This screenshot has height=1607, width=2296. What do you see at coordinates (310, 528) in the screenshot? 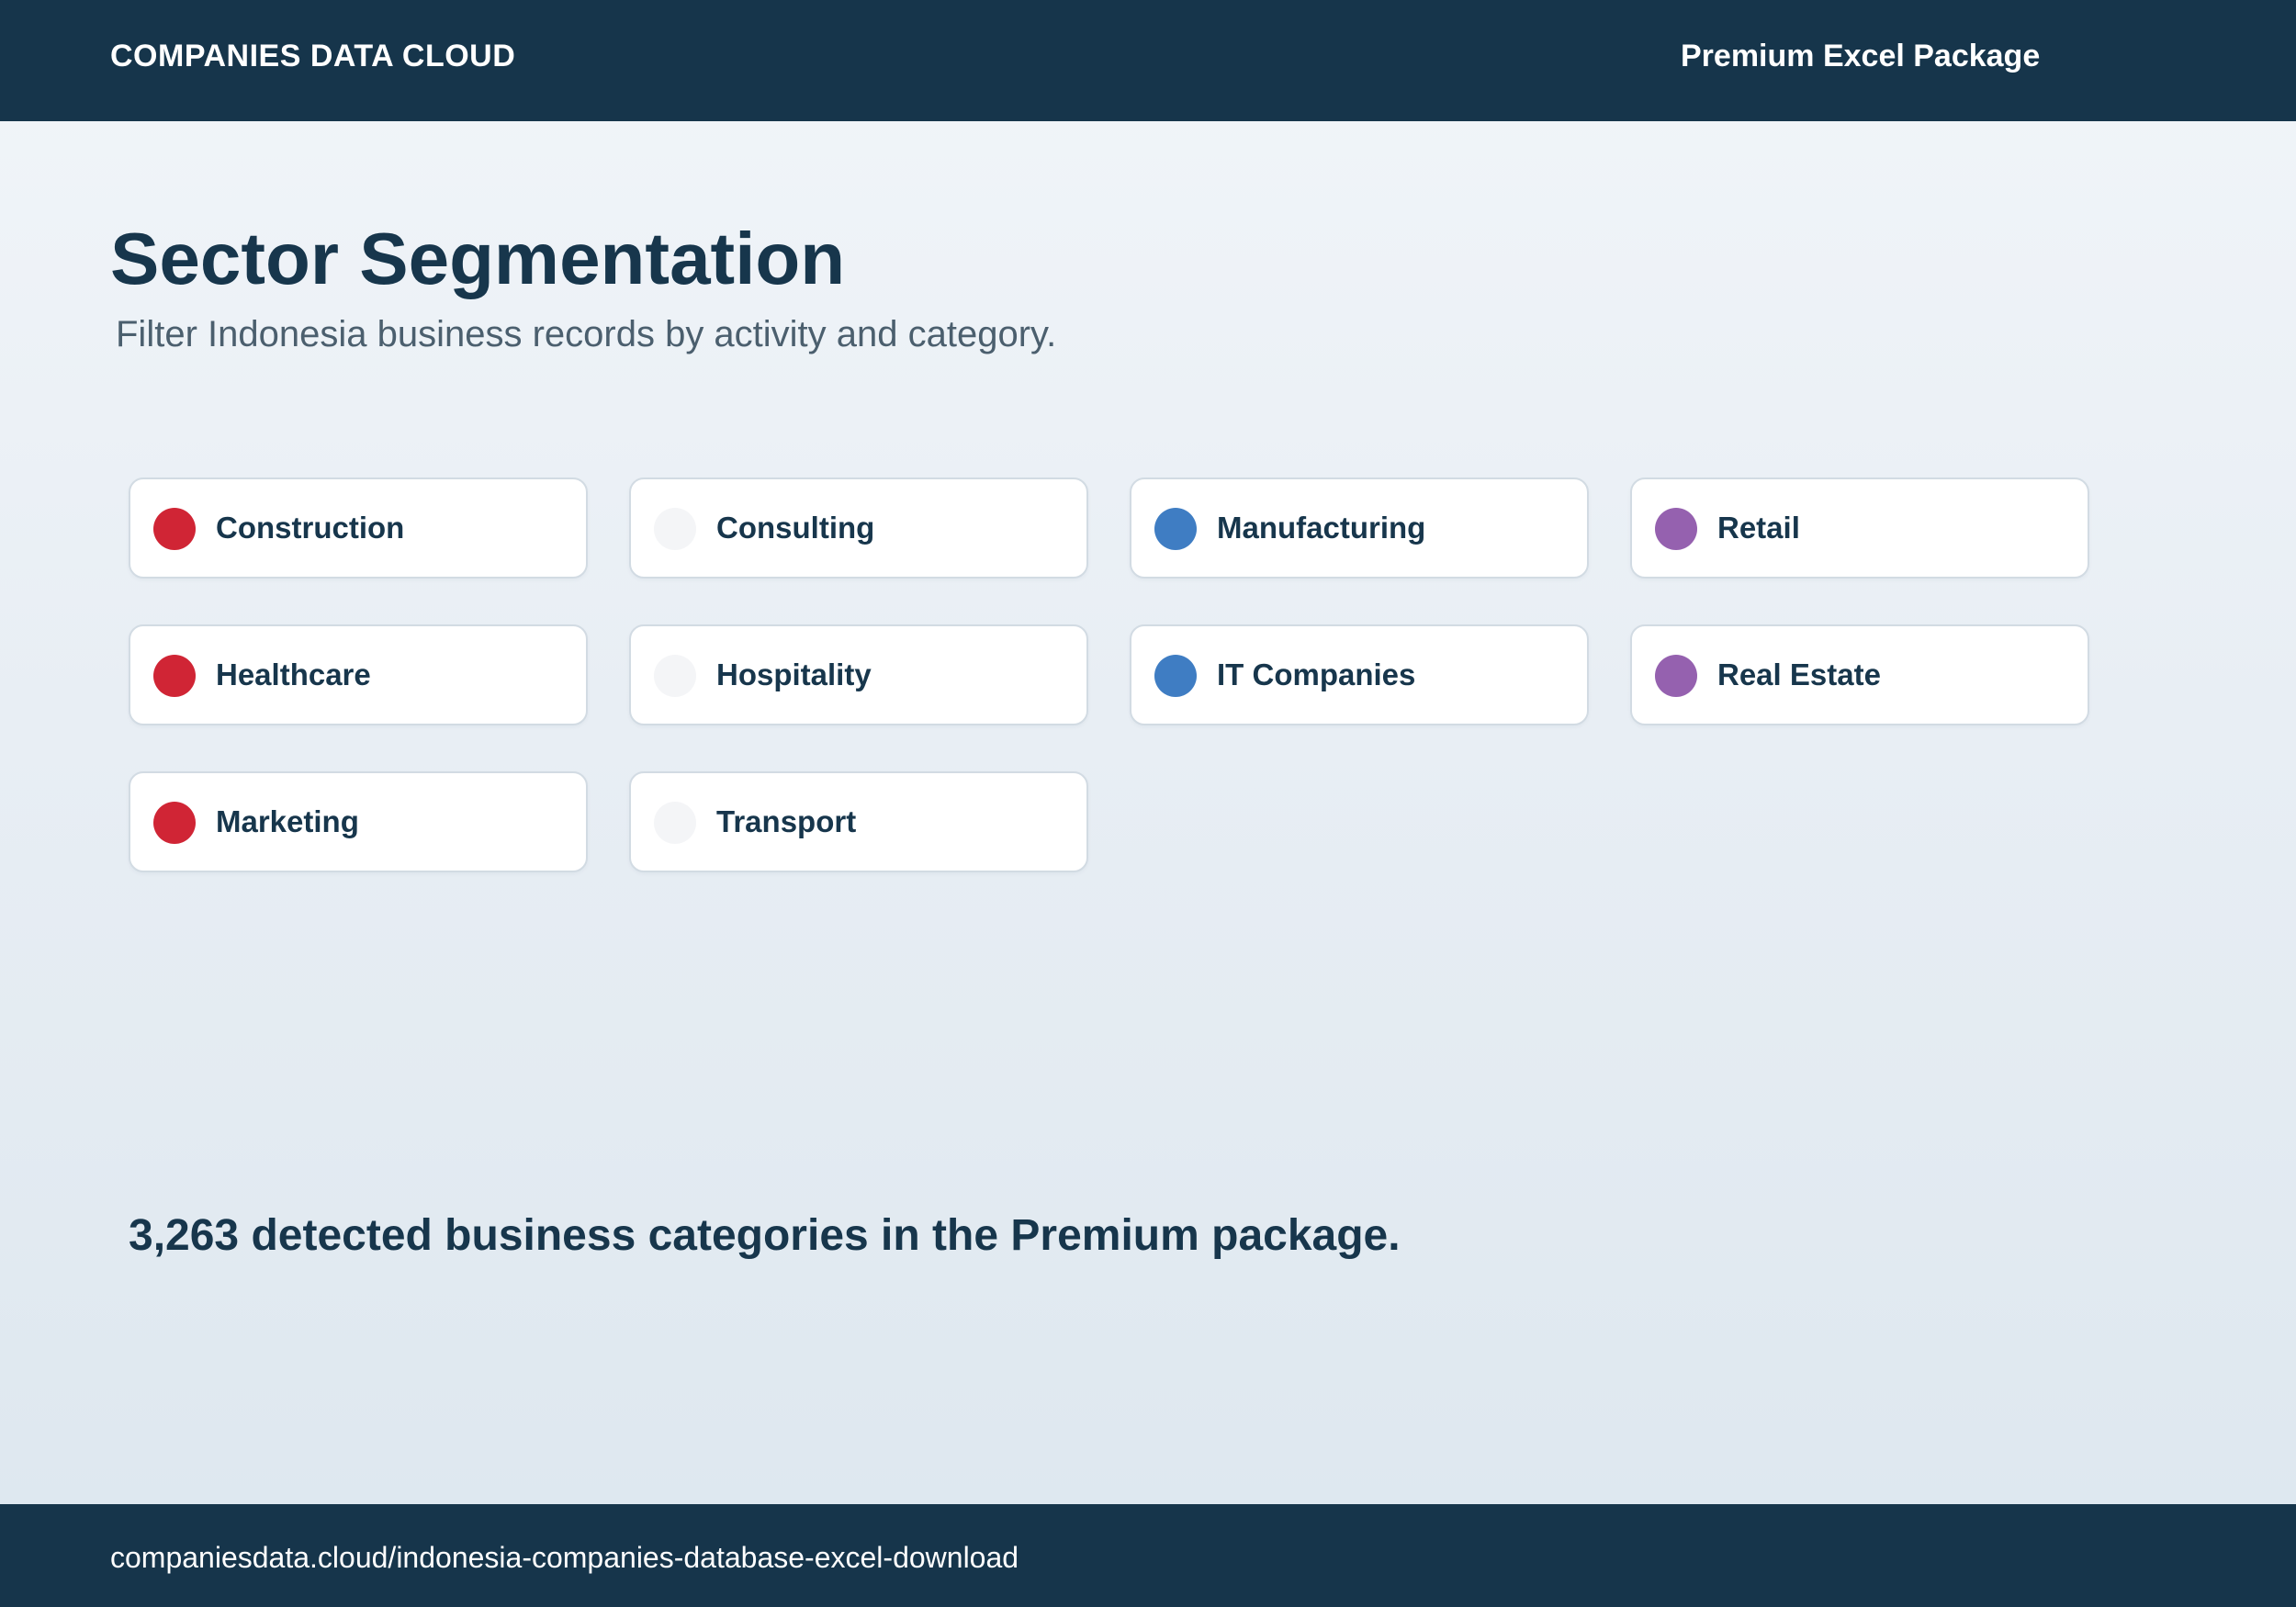
I see `sector-label: Construction` at bounding box center [310, 528].